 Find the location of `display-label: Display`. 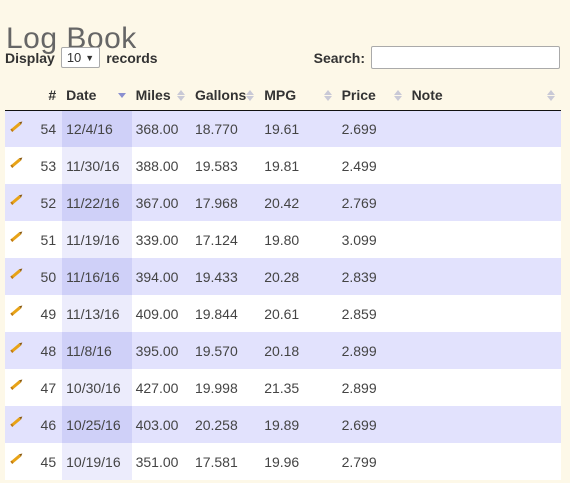

display-label: Display is located at coordinates (30, 57).